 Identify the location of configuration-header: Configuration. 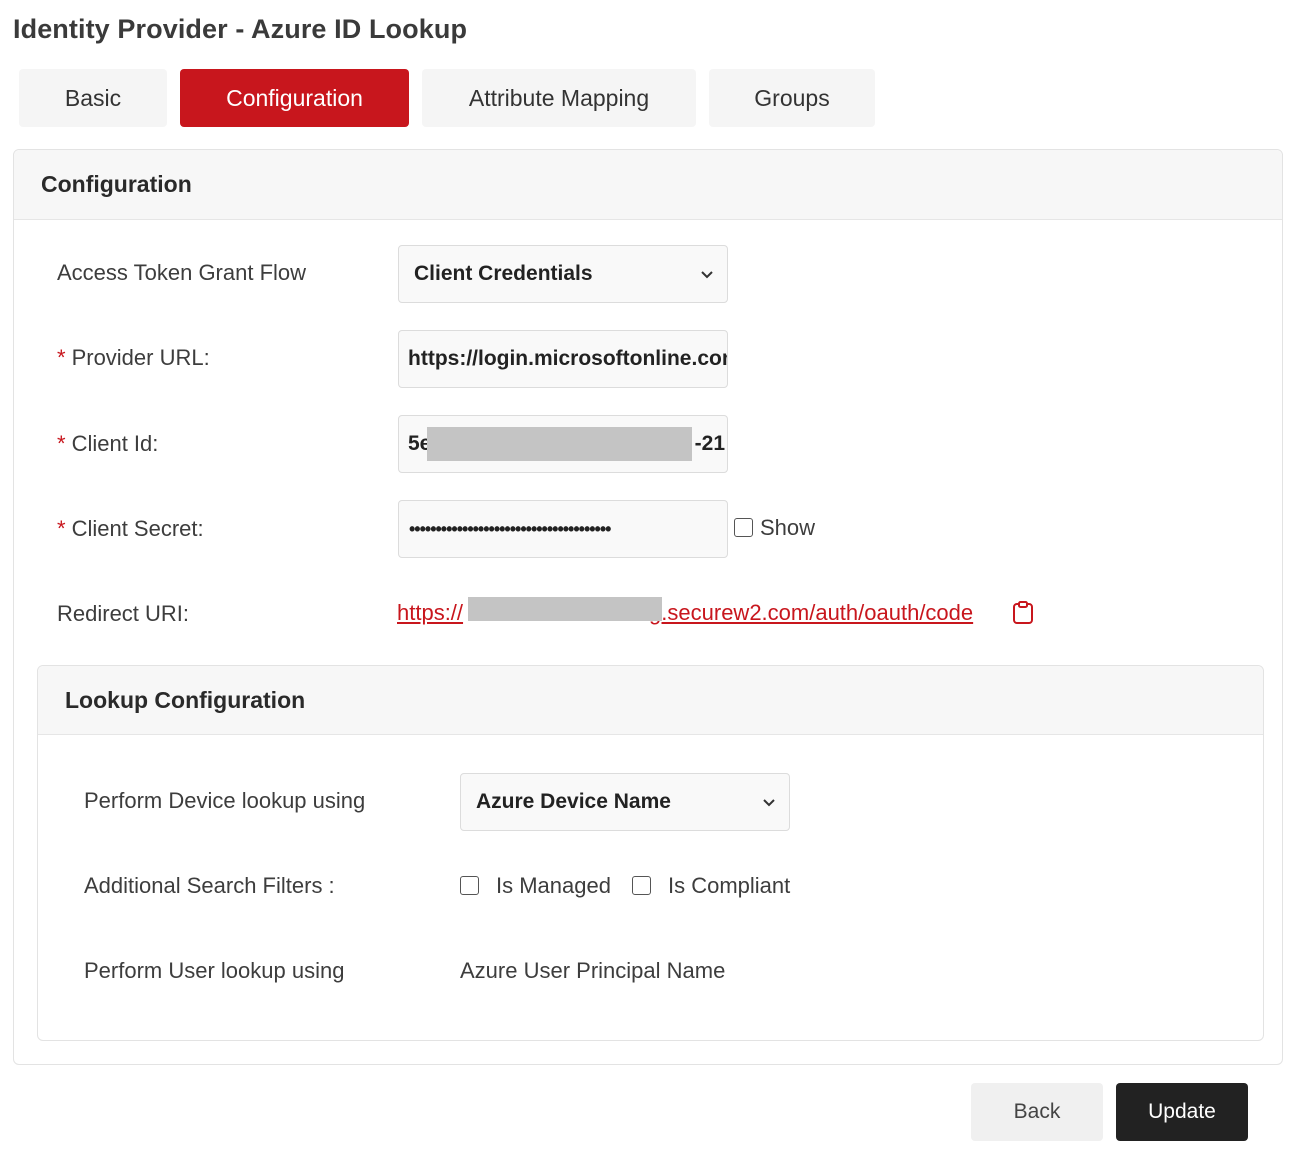
(648, 185).